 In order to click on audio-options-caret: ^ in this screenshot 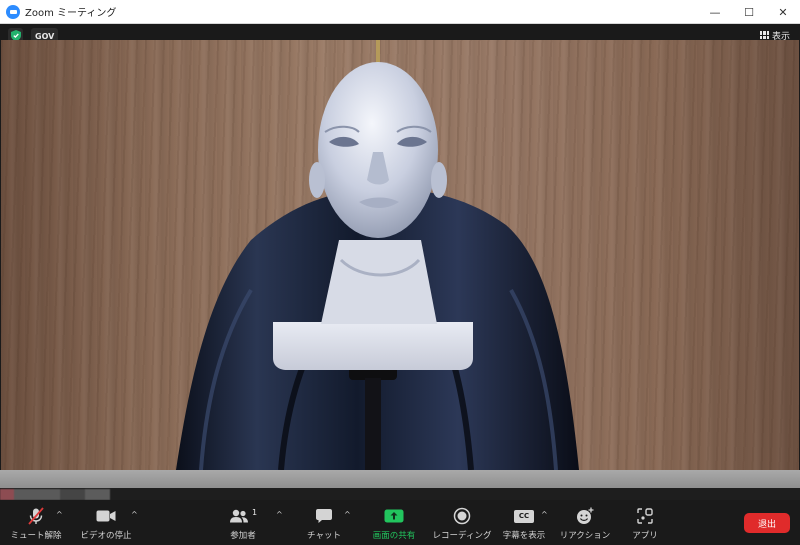, I will do `click(59, 514)`.